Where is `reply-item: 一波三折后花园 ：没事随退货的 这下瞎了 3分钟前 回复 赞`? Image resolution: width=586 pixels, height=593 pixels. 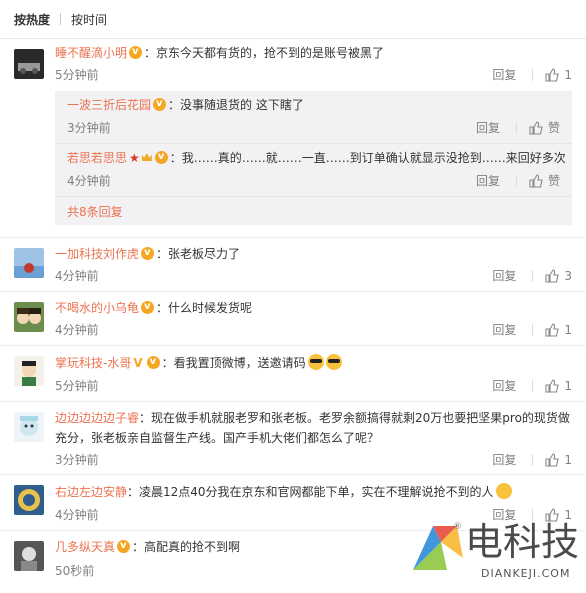 reply-item: 一波三折后花园 ：没事随退货的 这下瞎了 3分钟前 回复 赞 is located at coordinates (313, 117).